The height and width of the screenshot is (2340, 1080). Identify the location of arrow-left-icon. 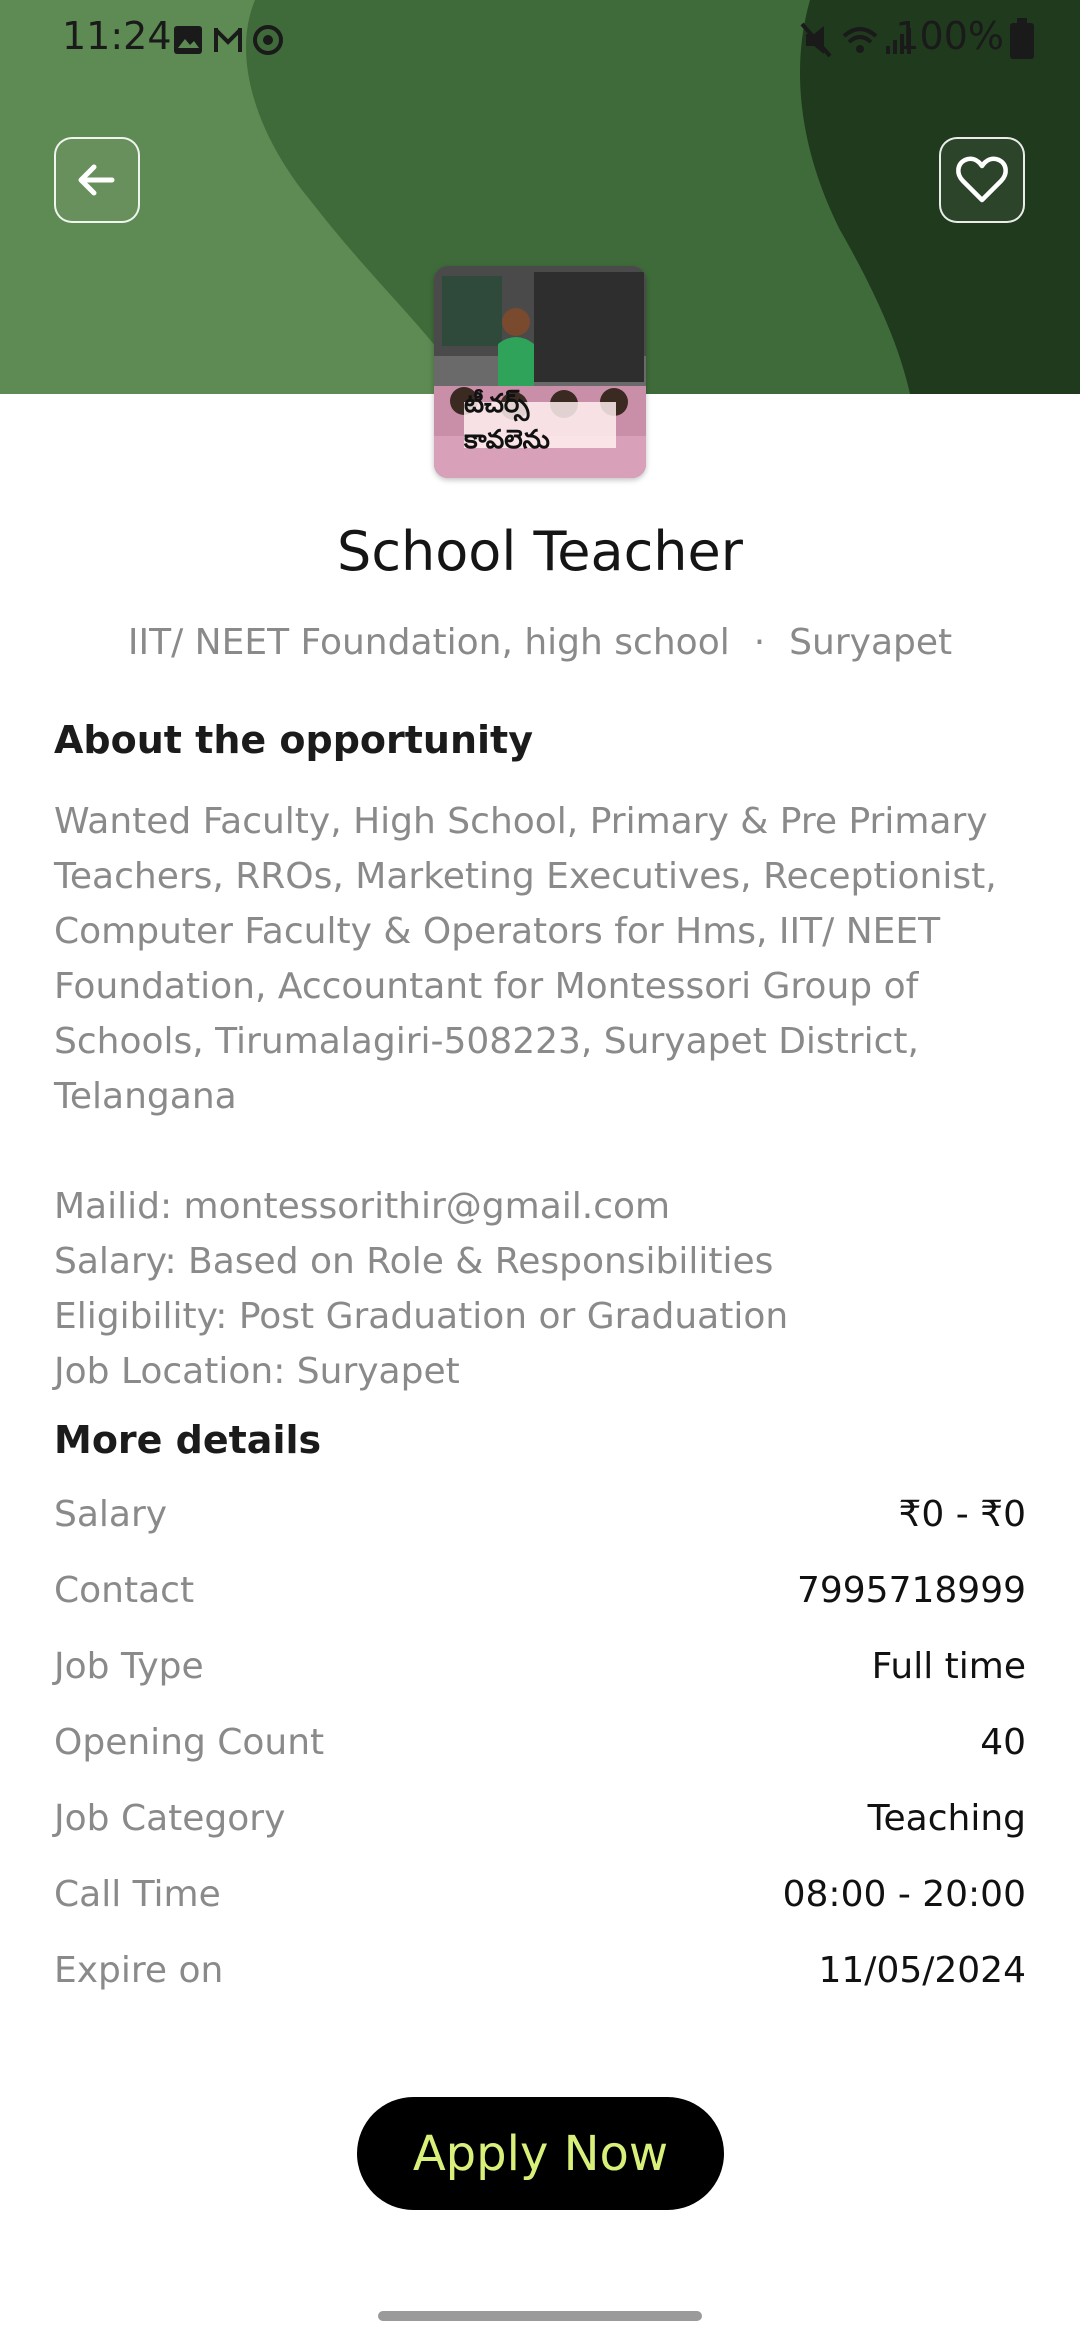
(96, 180).